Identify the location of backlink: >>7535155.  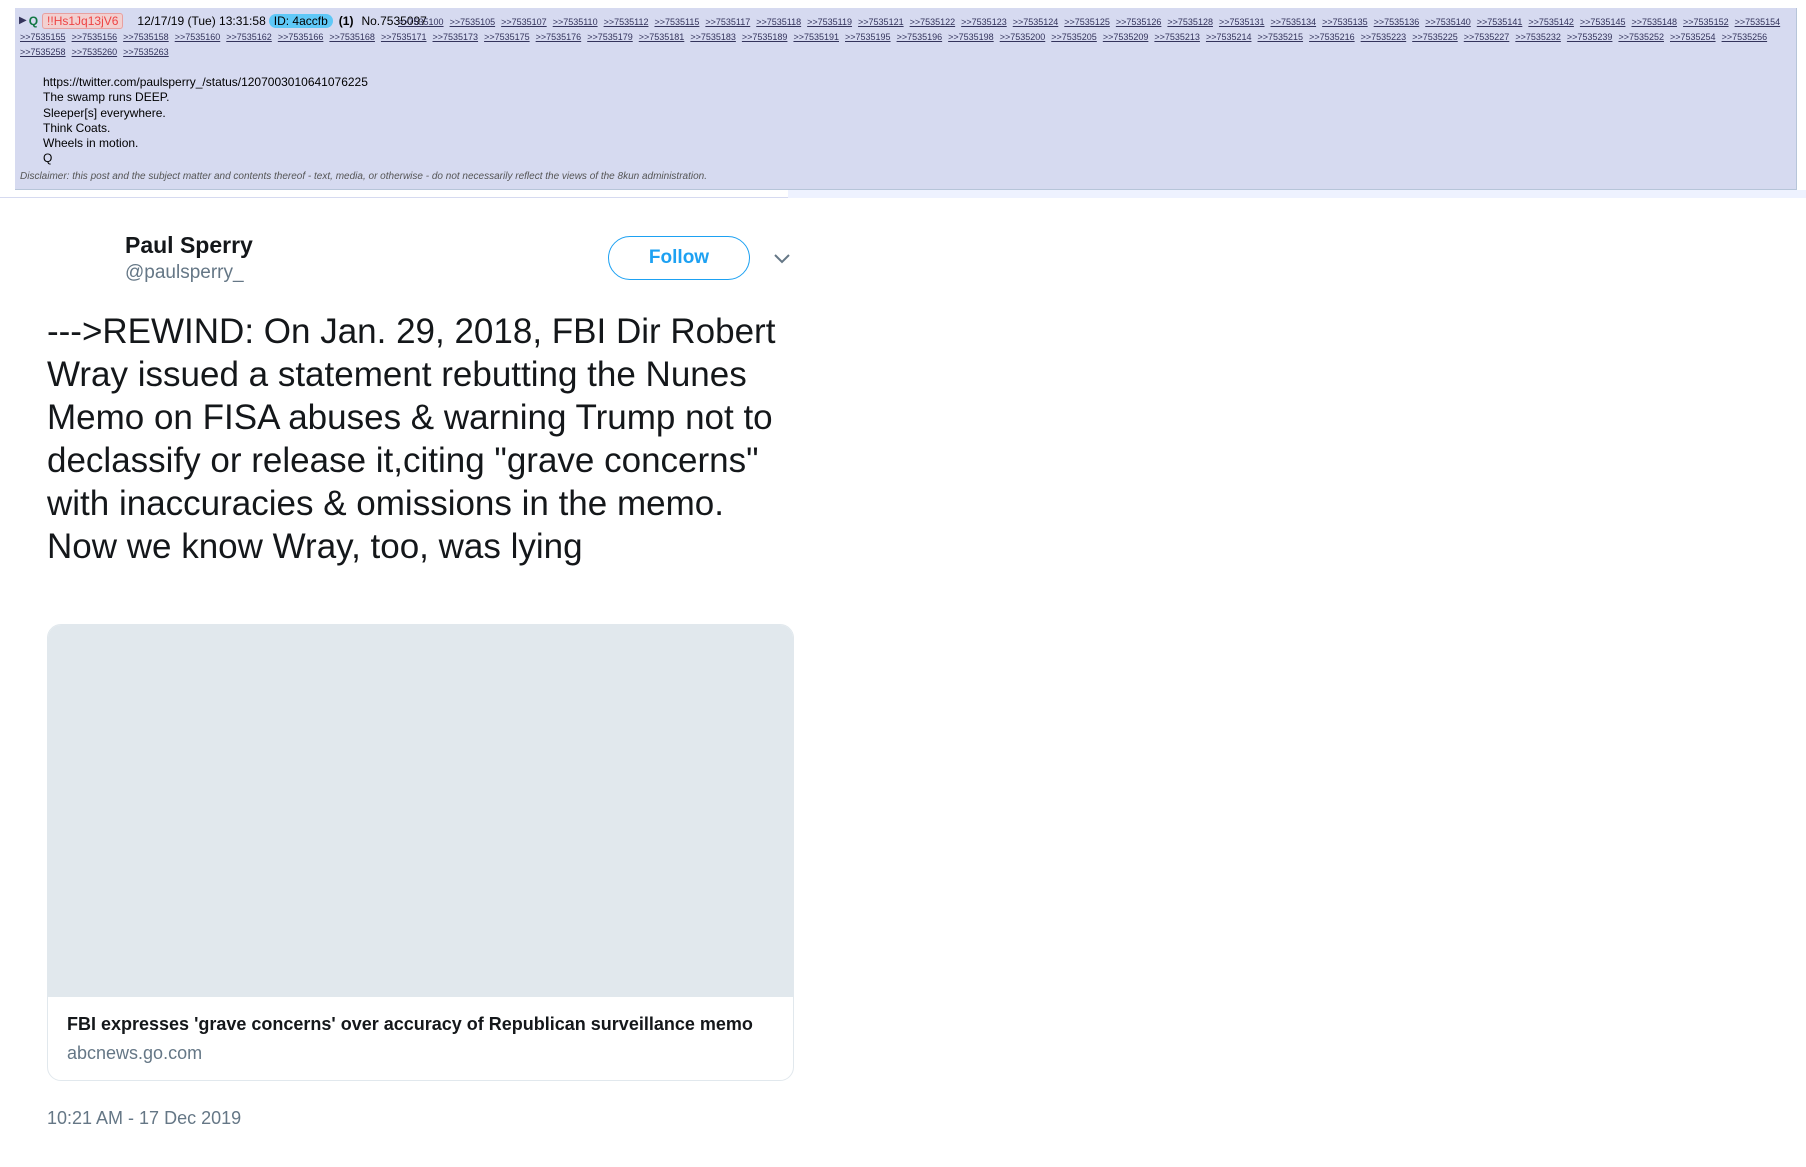
(43, 37).